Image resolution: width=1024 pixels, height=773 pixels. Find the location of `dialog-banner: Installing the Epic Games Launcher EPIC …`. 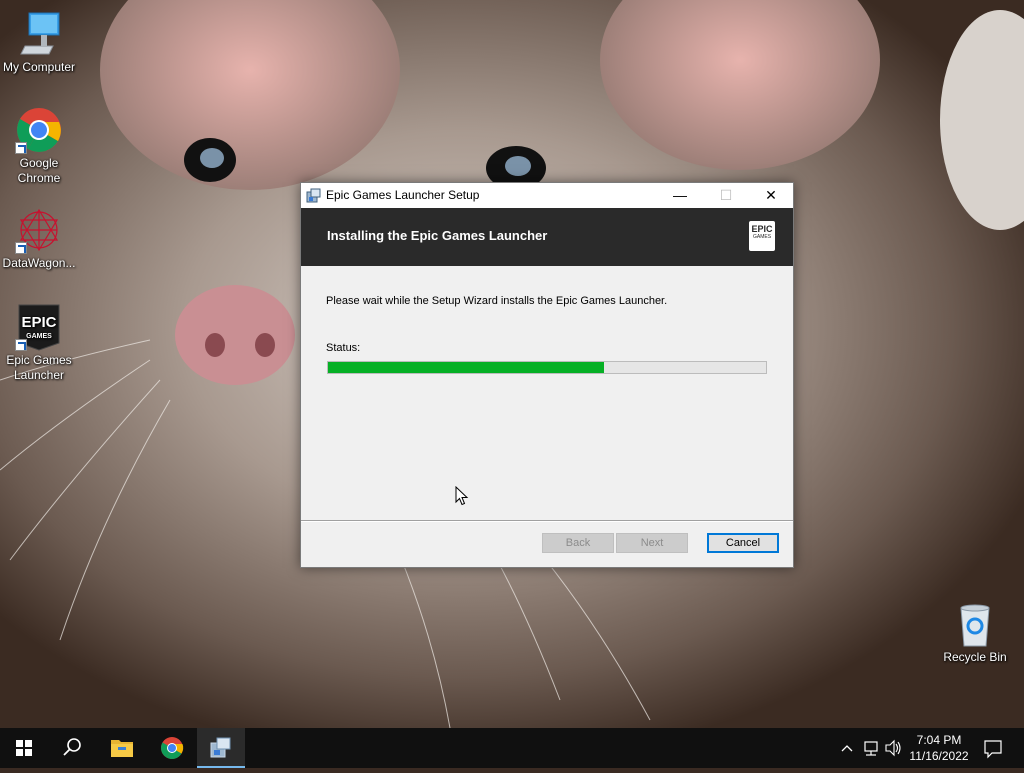

dialog-banner: Installing the Epic Games Launcher EPIC … is located at coordinates (547, 237).